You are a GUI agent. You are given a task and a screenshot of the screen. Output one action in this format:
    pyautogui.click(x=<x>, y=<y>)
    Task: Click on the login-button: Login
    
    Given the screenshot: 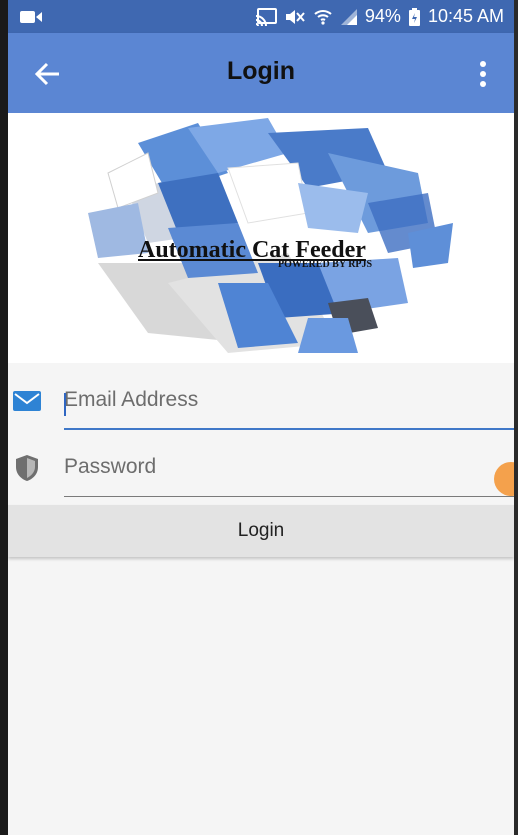 What is the action you would take?
    pyautogui.click(x=261, y=531)
    